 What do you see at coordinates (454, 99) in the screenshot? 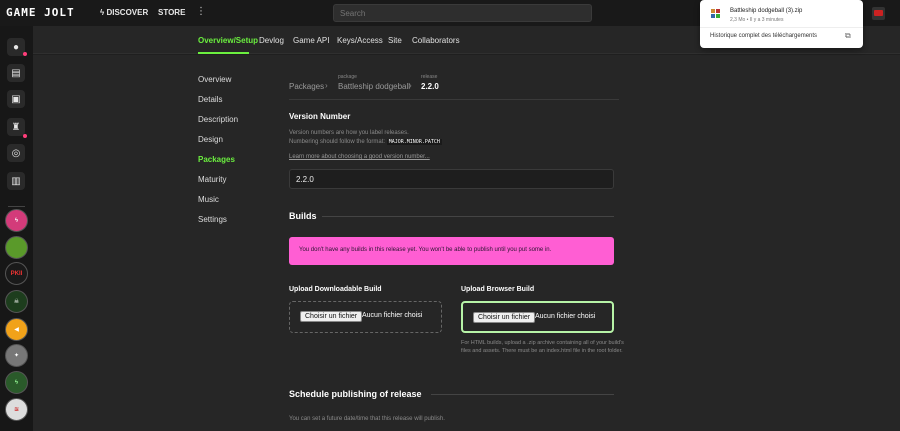
I see `breadcrumb-divider` at bounding box center [454, 99].